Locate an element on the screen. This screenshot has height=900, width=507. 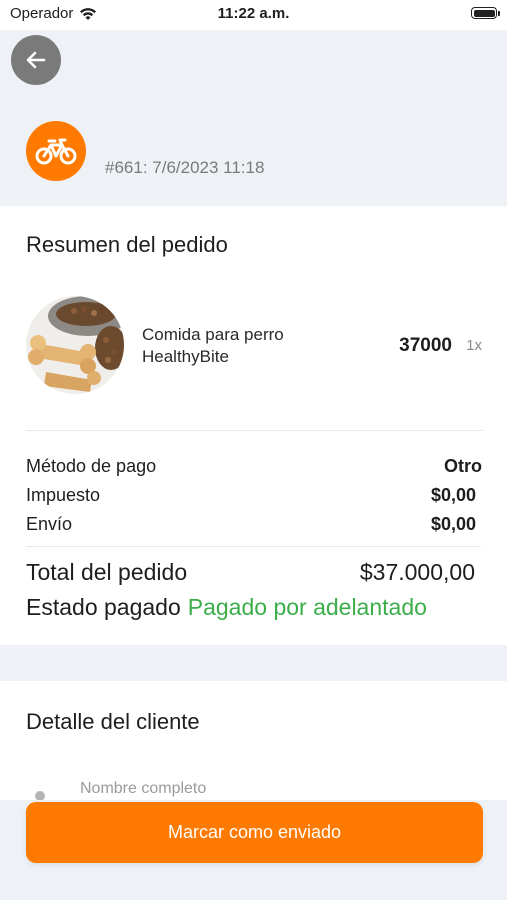
status-time: 11:22 a.m. is located at coordinates (253, 13).